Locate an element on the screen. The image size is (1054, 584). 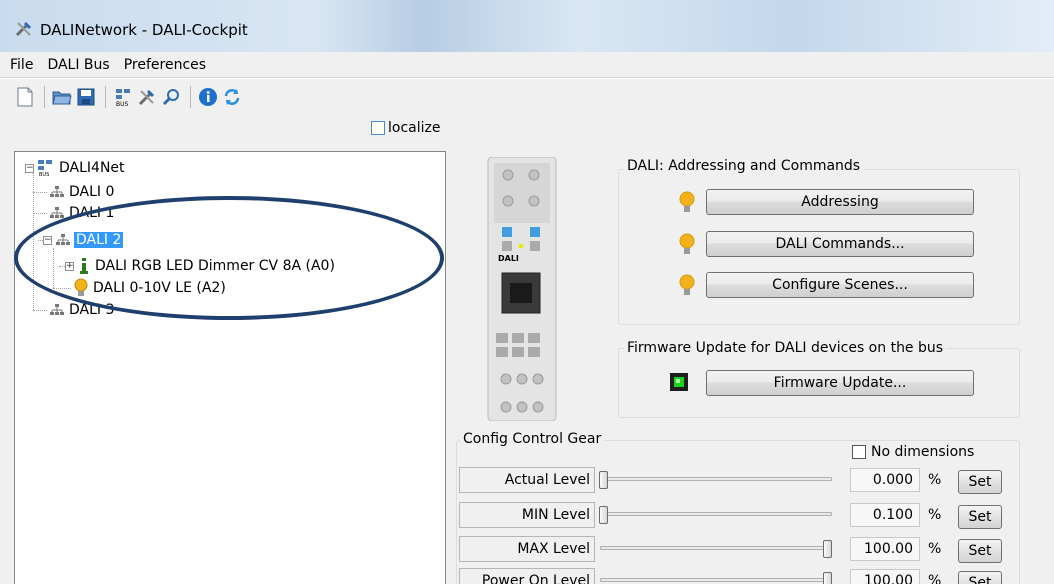
tree-root: − BUS DALI4Net is located at coordinates (75, 168).